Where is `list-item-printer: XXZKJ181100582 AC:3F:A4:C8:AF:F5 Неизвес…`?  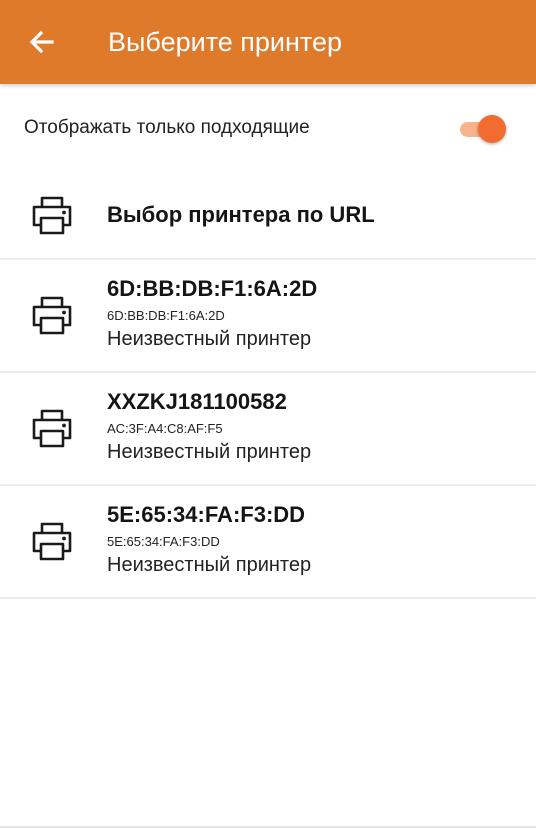
list-item-printer: XXZKJ181100582 AC:3F:A4:C8:AF:F5 Неизвес… is located at coordinates (268, 429).